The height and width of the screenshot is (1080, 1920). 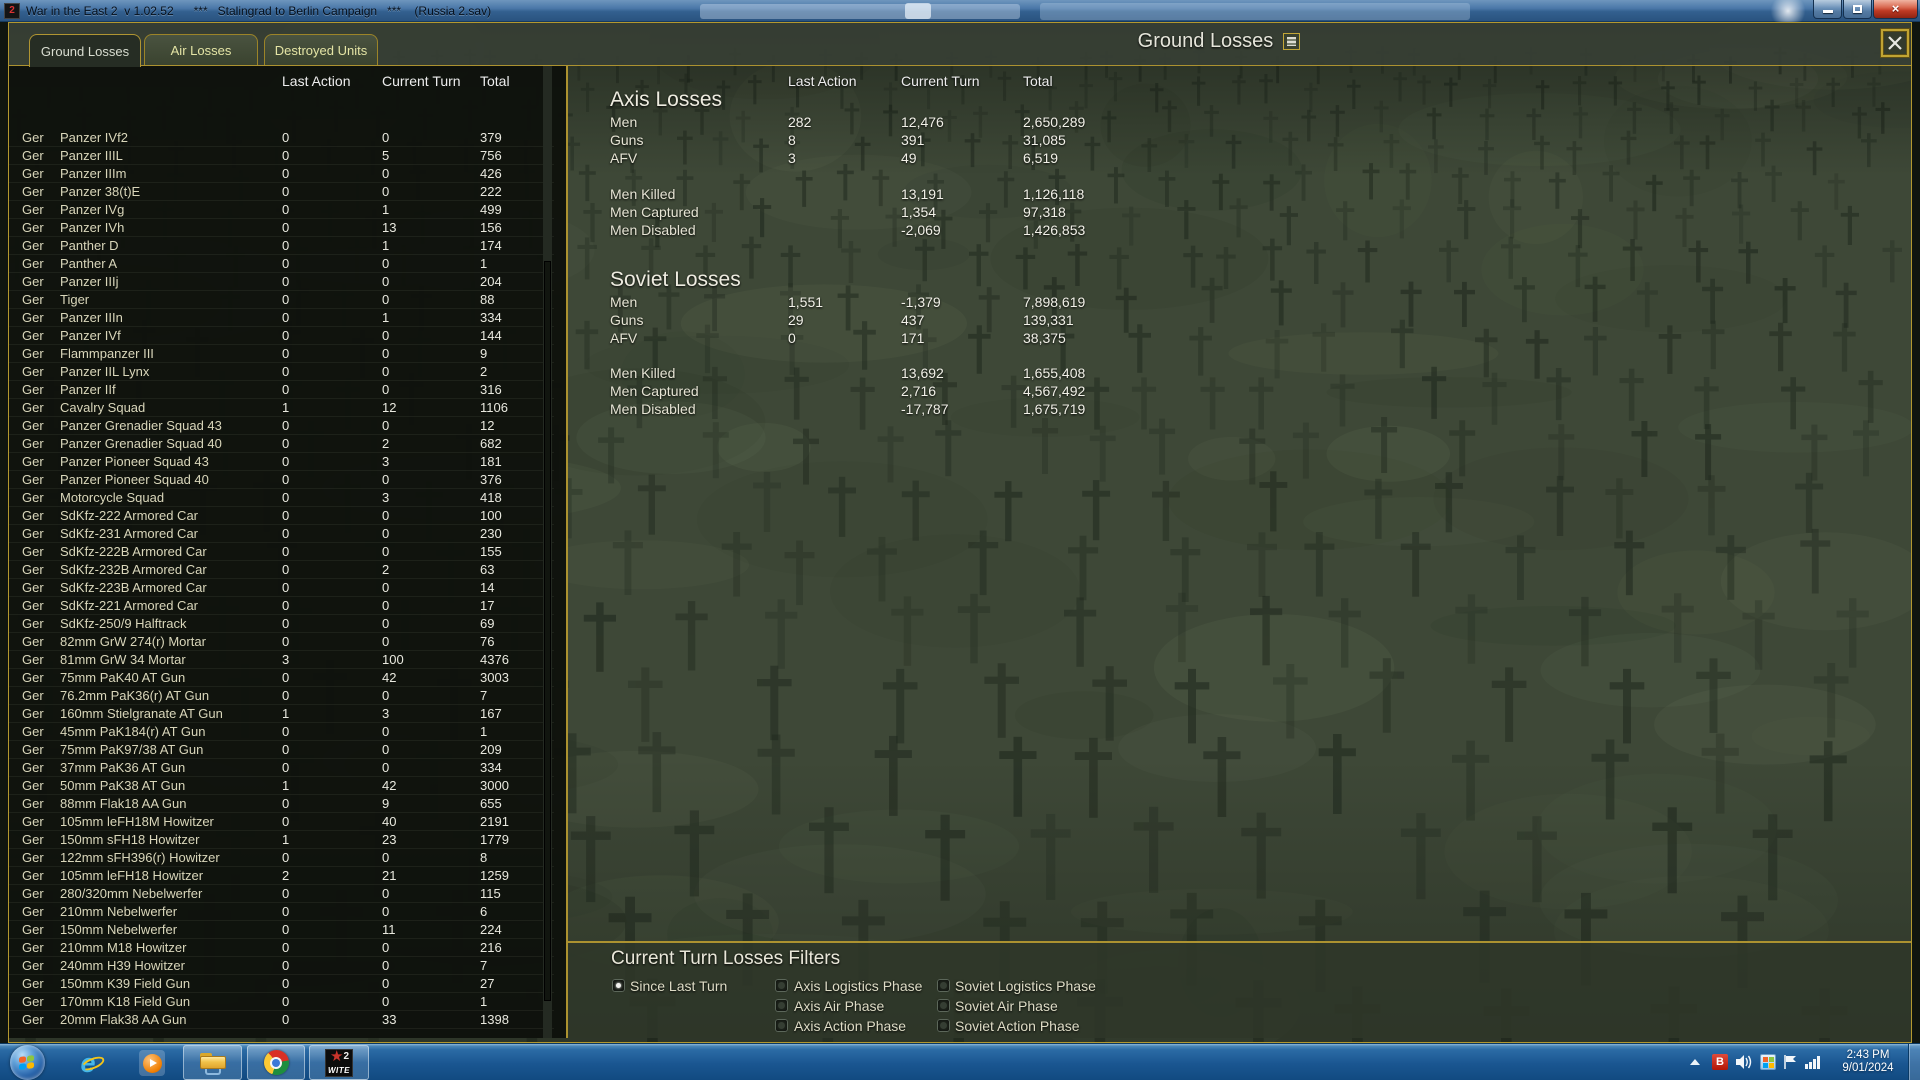 What do you see at coordinates (781, 985) in the screenshot?
I see `filter-radio-axis-logistics-phase` at bounding box center [781, 985].